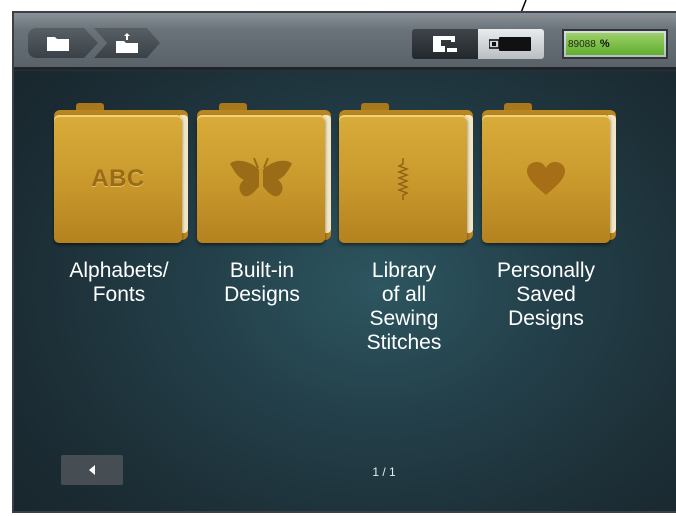 The width and height of the screenshot is (676, 516). I want to click on butterfly-icon, so click(261, 177).